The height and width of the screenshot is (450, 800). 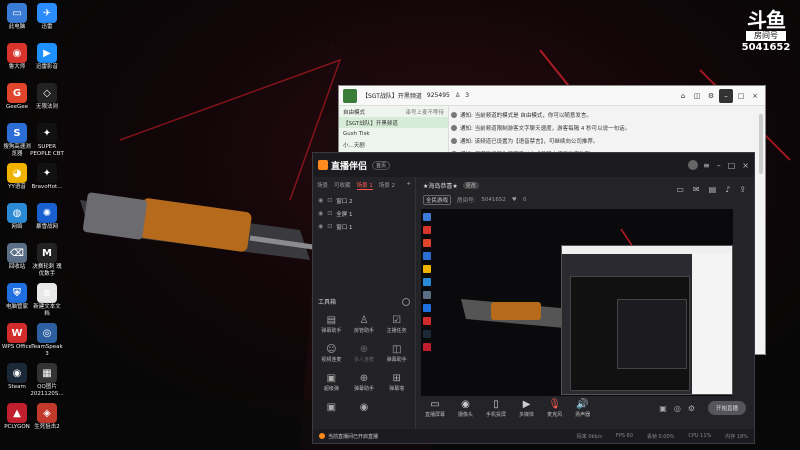 What do you see at coordinates (514, 200) in the screenshot?
I see `like-icon: ♥` at bounding box center [514, 200].